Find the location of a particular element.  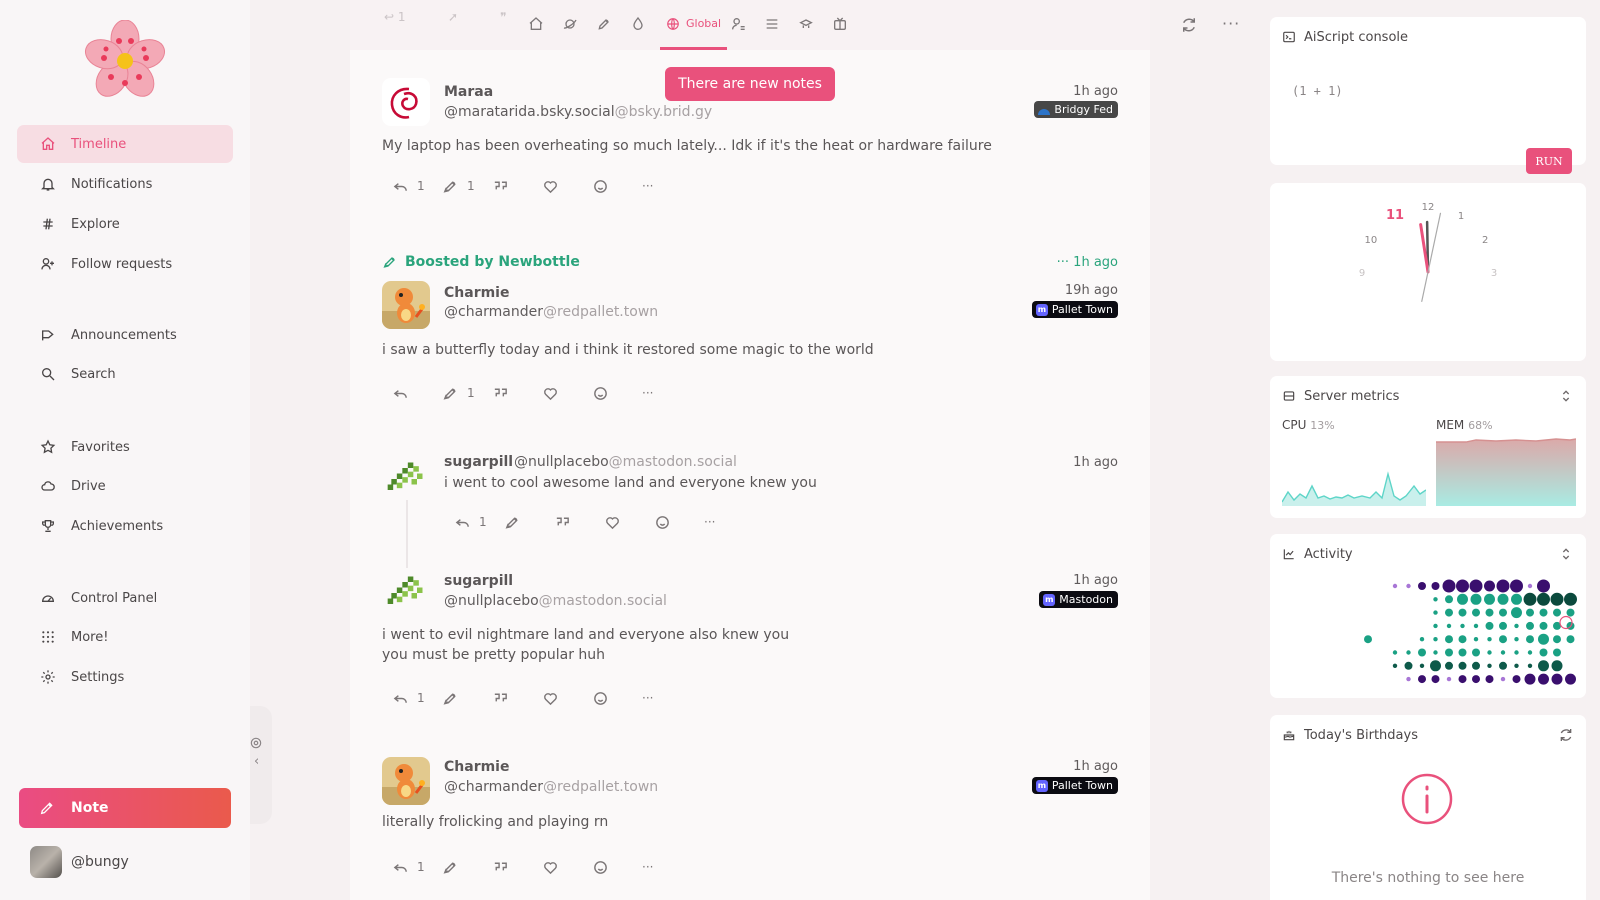

instance-badge: m Mastodon is located at coordinates (1078, 599).